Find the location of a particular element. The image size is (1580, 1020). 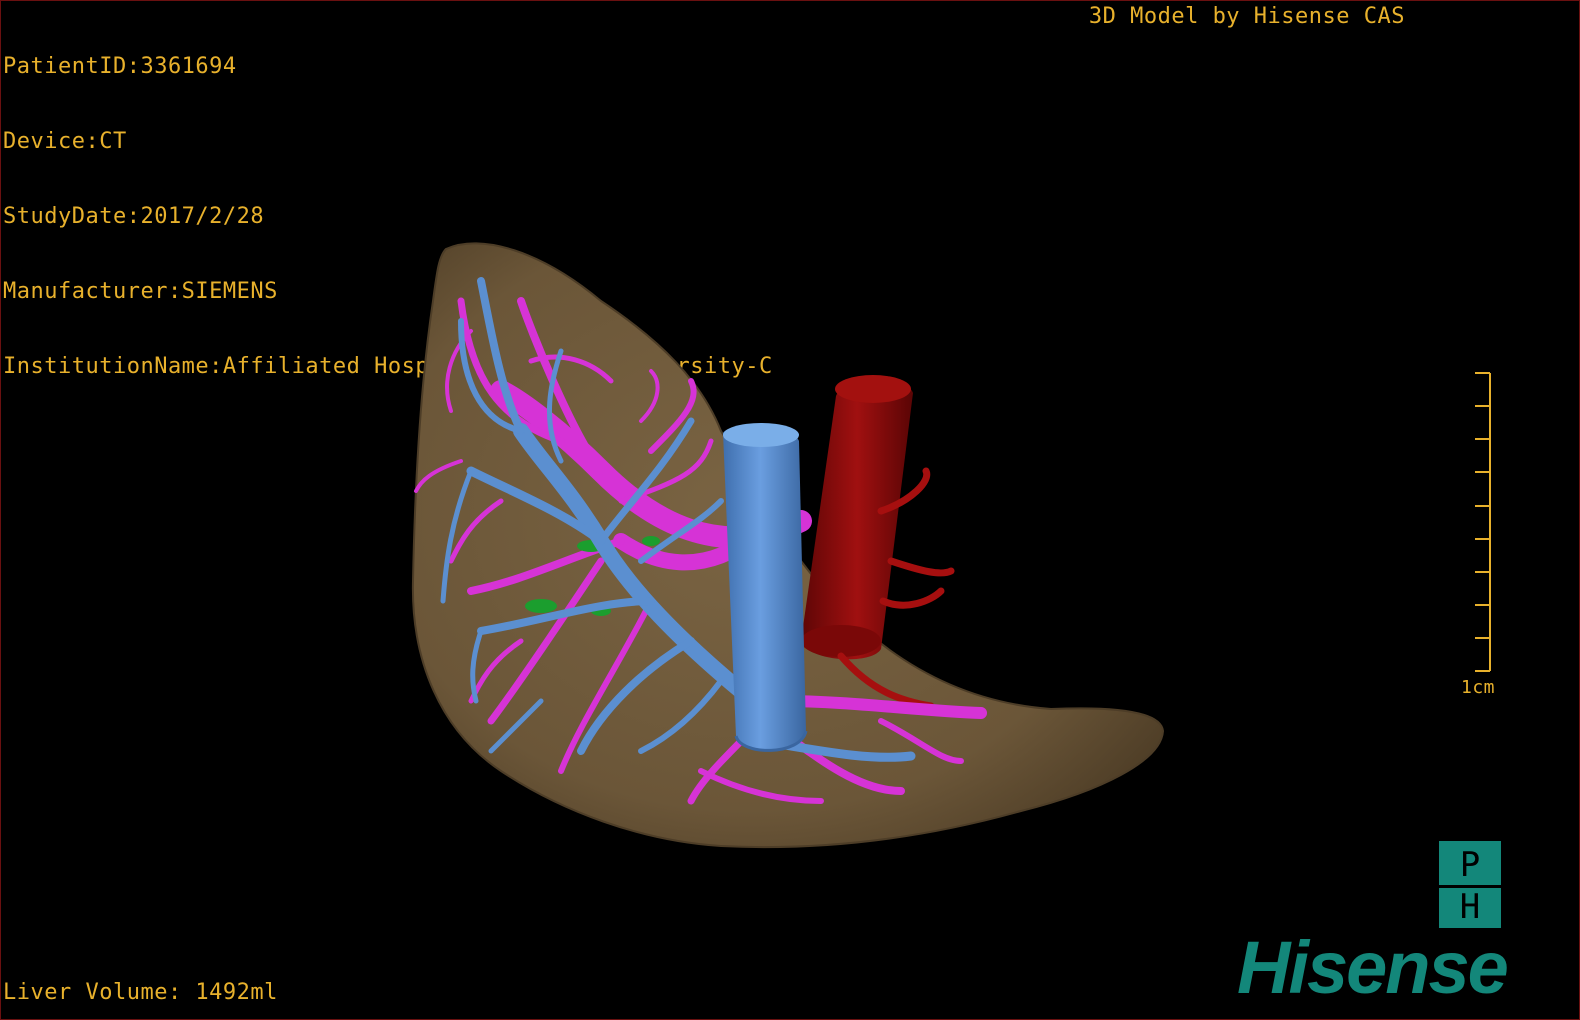

scale-bar-label: 1cm is located at coordinates (1477, 687).